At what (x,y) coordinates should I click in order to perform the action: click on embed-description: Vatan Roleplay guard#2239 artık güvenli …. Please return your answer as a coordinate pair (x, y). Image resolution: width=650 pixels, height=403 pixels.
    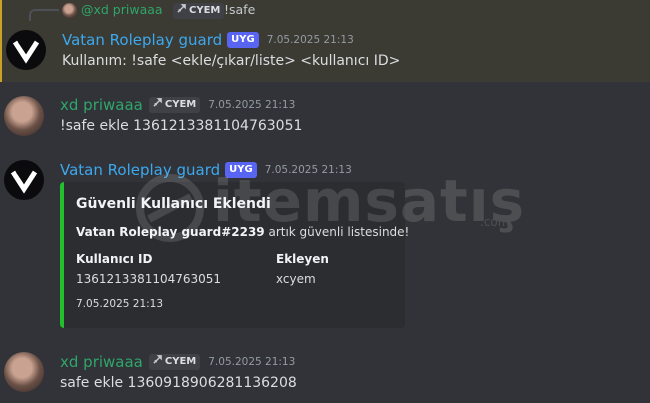
    Looking at the image, I should click on (242, 232).